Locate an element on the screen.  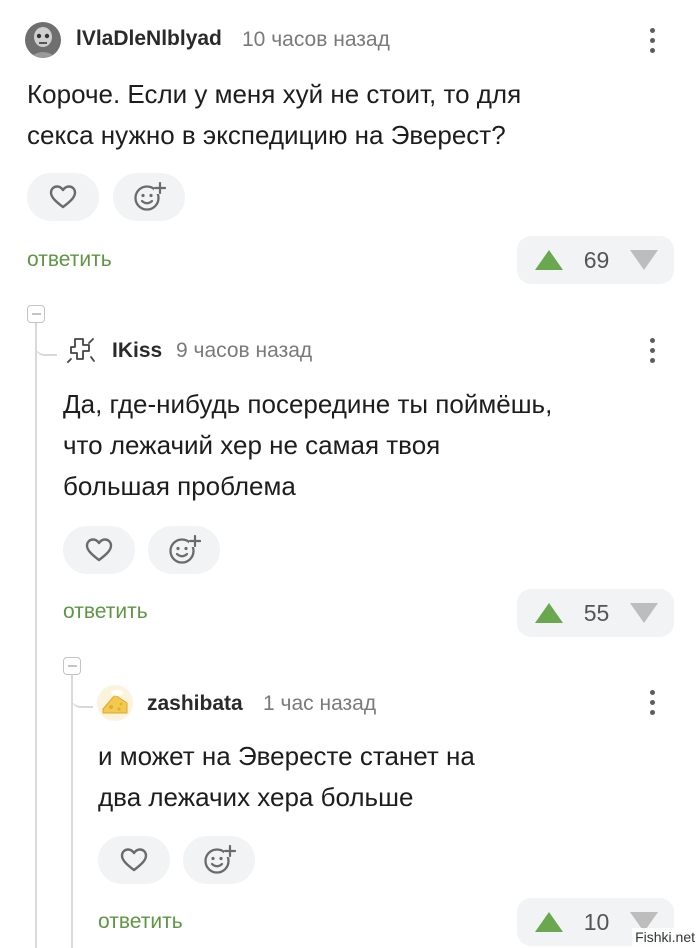
cheese-avatar-icon is located at coordinates (115, 703).